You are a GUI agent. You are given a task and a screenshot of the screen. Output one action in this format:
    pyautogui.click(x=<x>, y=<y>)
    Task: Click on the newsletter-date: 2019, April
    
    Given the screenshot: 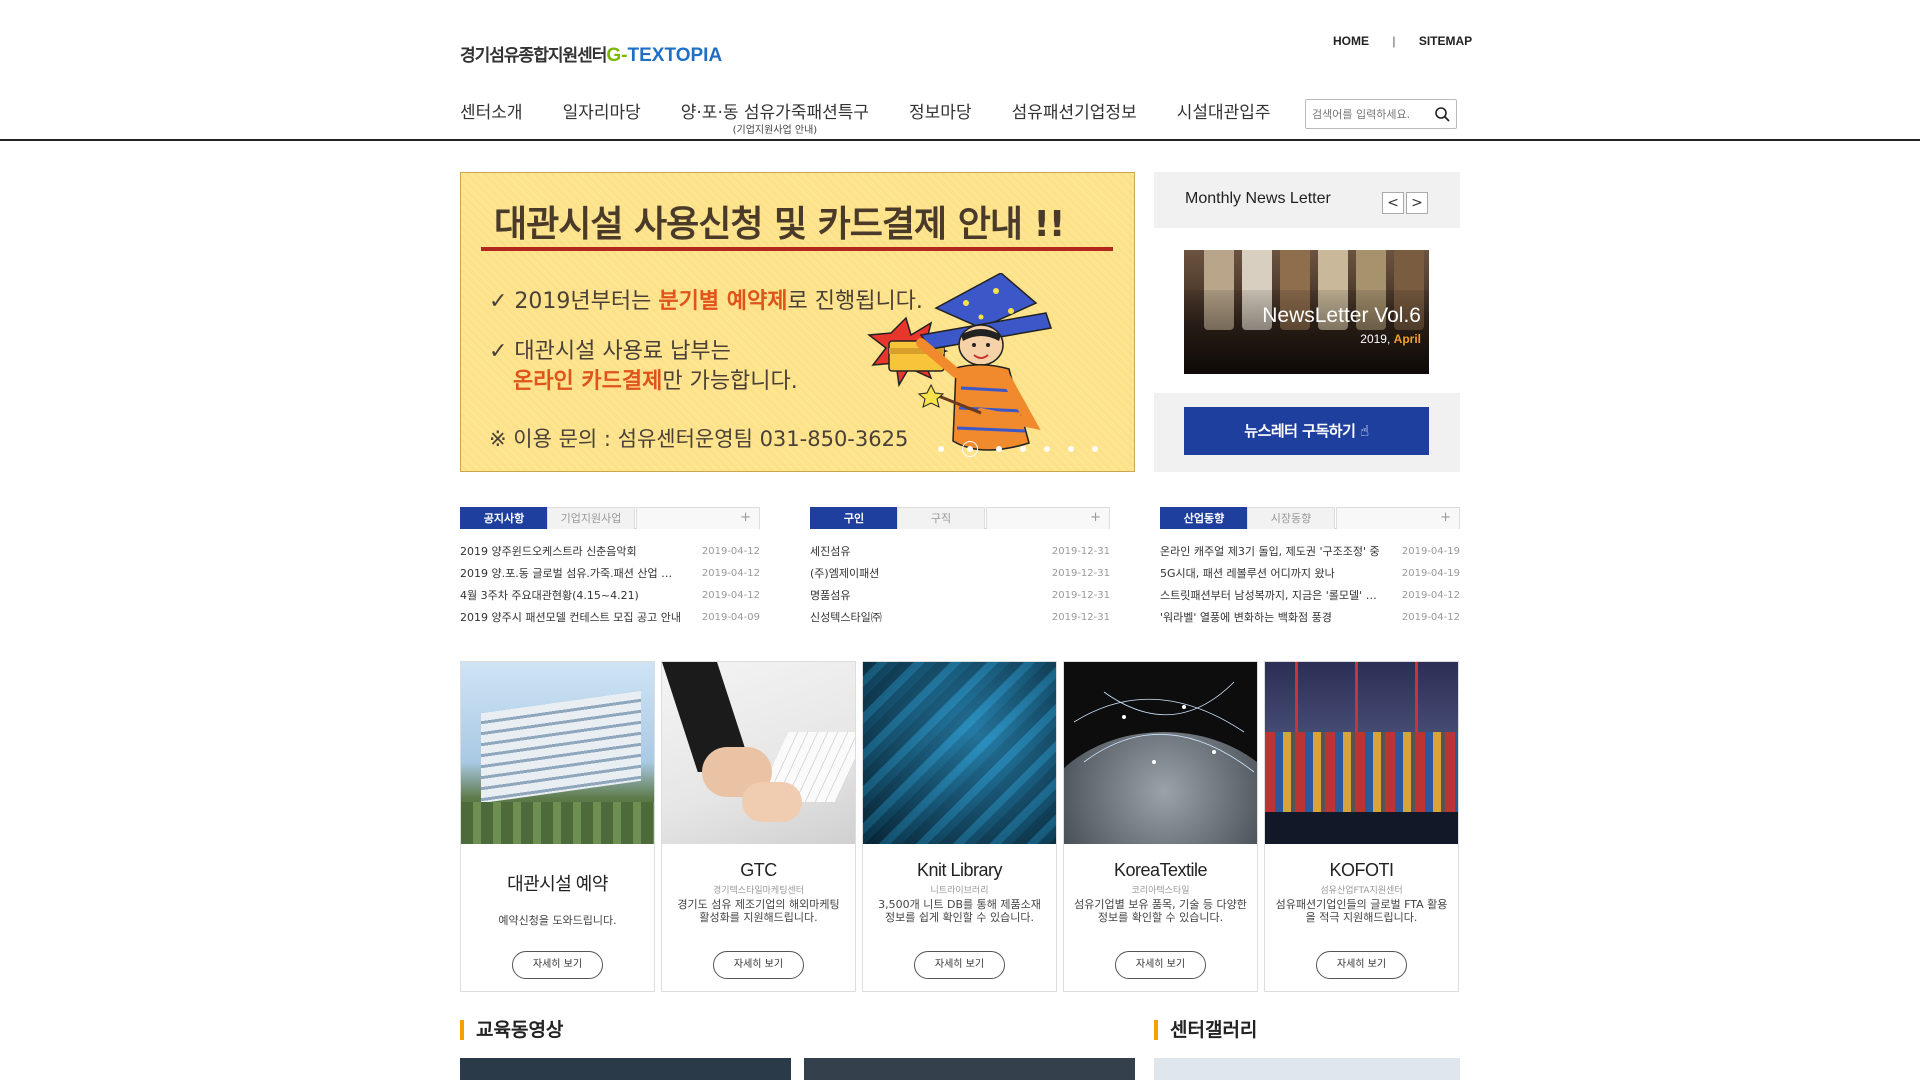 What is the action you would take?
    pyautogui.click(x=1390, y=339)
    